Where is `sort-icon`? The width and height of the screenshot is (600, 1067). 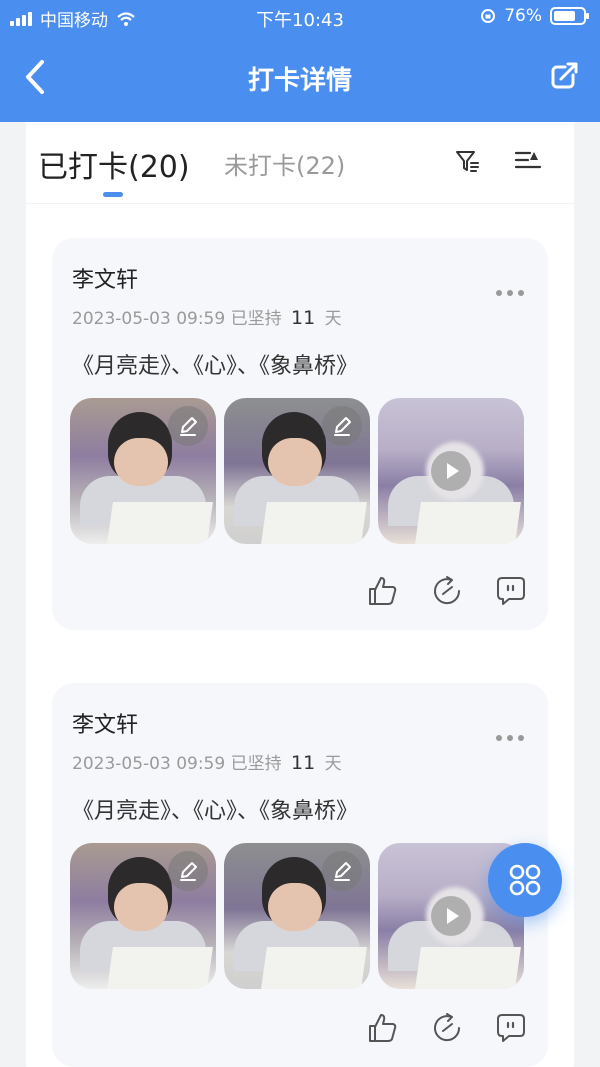
sort-icon is located at coordinates (528, 161).